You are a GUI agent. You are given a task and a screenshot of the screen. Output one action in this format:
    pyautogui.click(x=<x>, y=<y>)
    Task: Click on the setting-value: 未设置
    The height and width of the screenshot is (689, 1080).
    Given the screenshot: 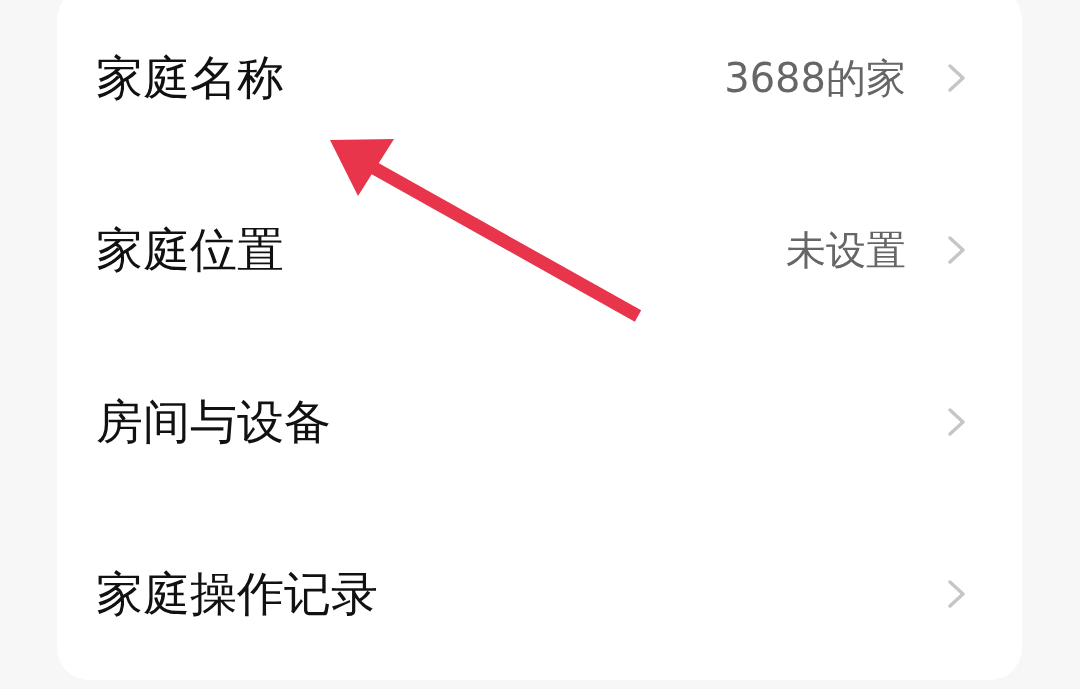 What is the action you would take?
    pyautogui.click(x=846, y=250)
    